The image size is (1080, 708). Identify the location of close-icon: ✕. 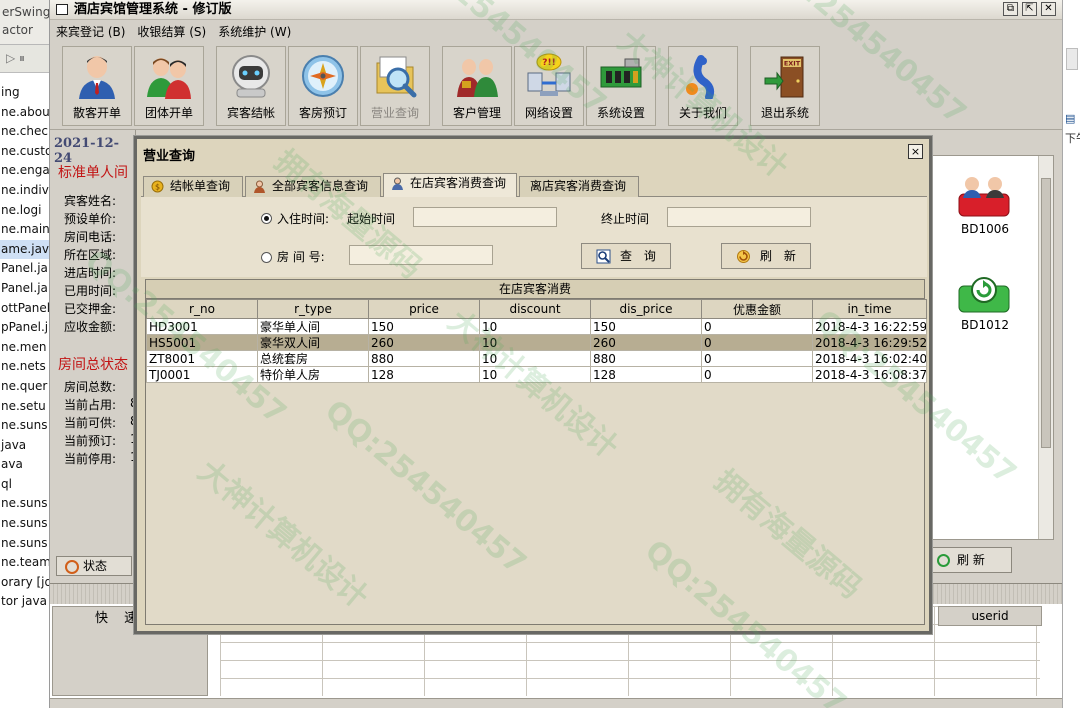
(1048, 9).